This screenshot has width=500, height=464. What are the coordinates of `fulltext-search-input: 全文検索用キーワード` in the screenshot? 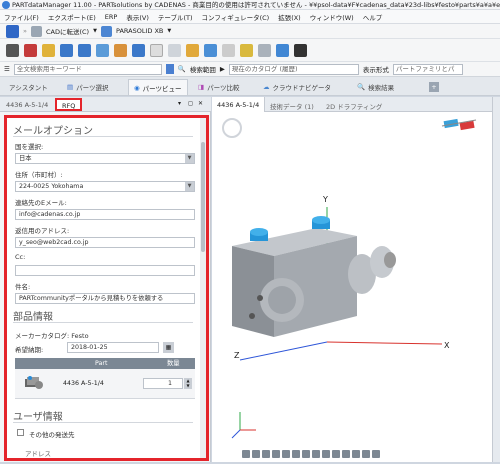 It's located at (87, 69).